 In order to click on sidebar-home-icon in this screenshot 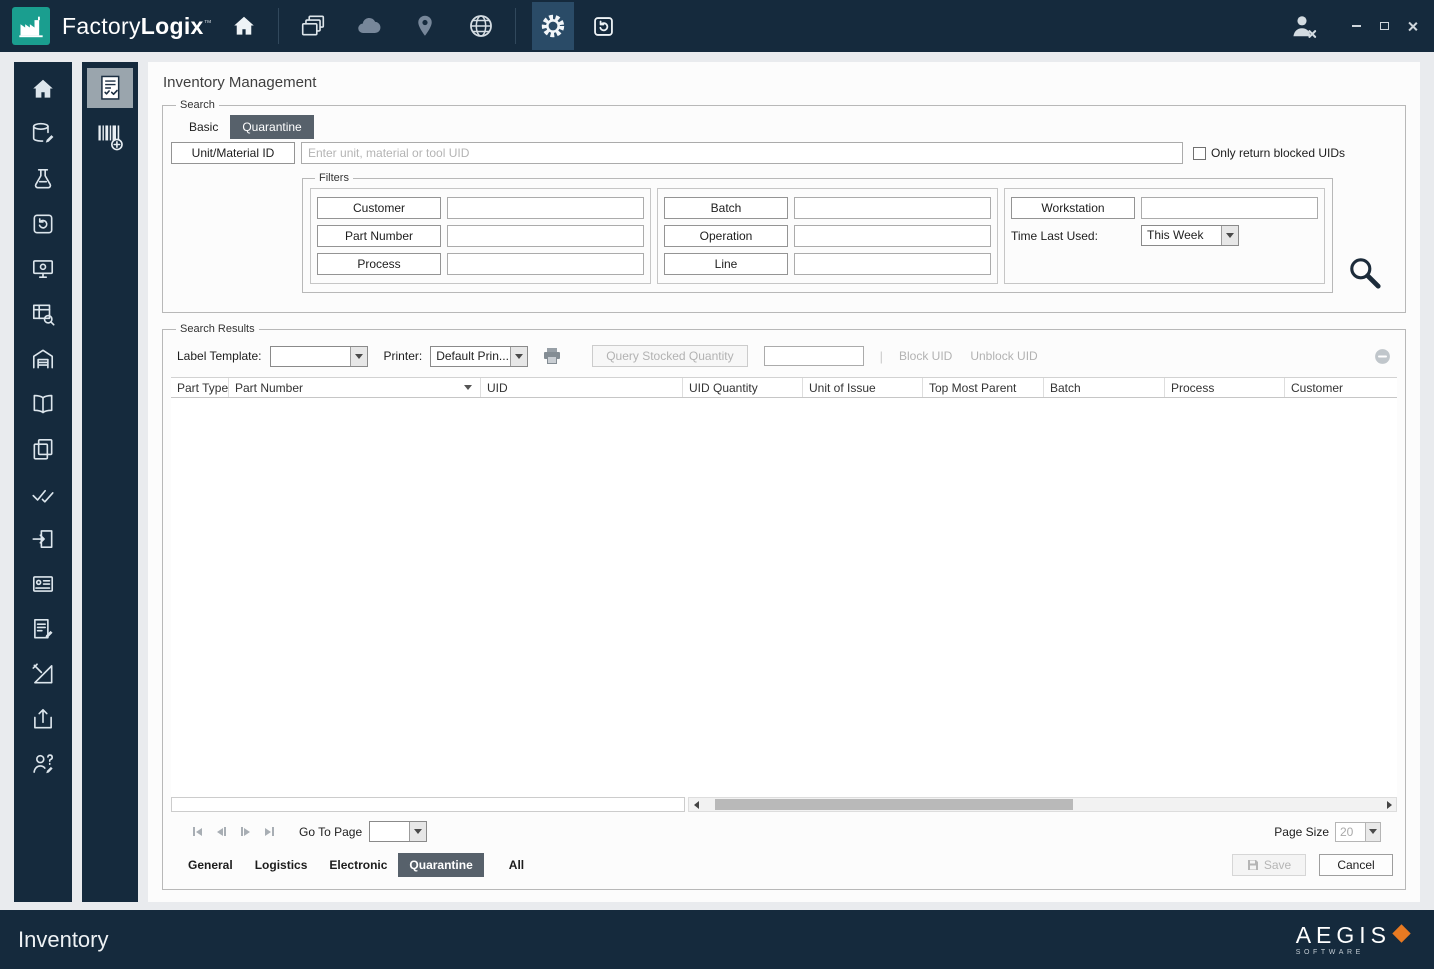, I will do `click(43, 89)`.